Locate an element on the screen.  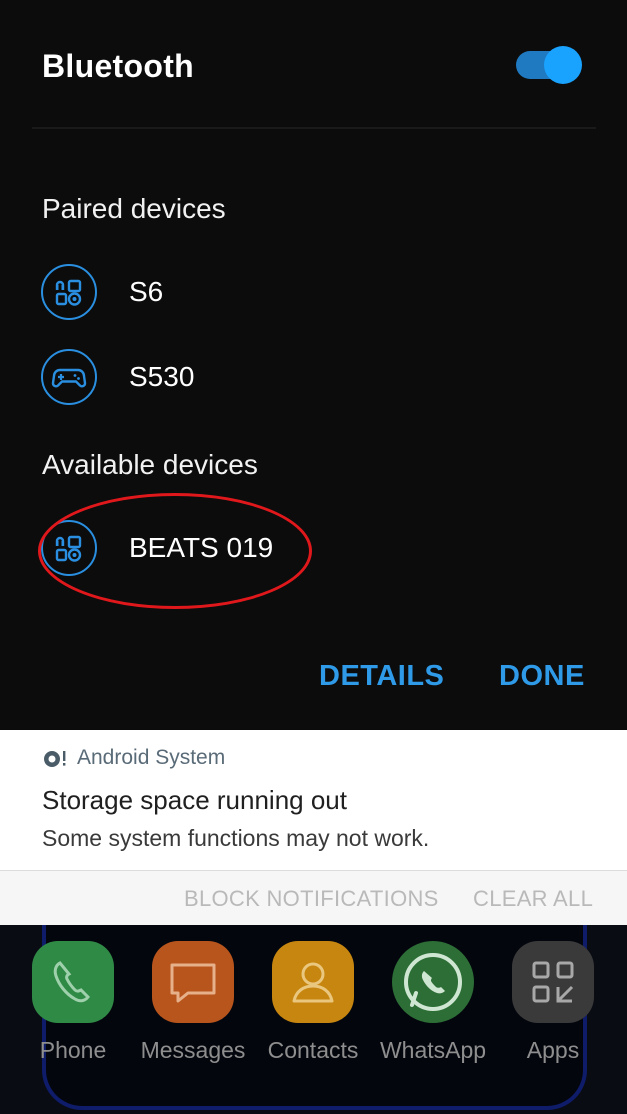
dock-app-messages: Messages is located at coordinates (193, 1021).